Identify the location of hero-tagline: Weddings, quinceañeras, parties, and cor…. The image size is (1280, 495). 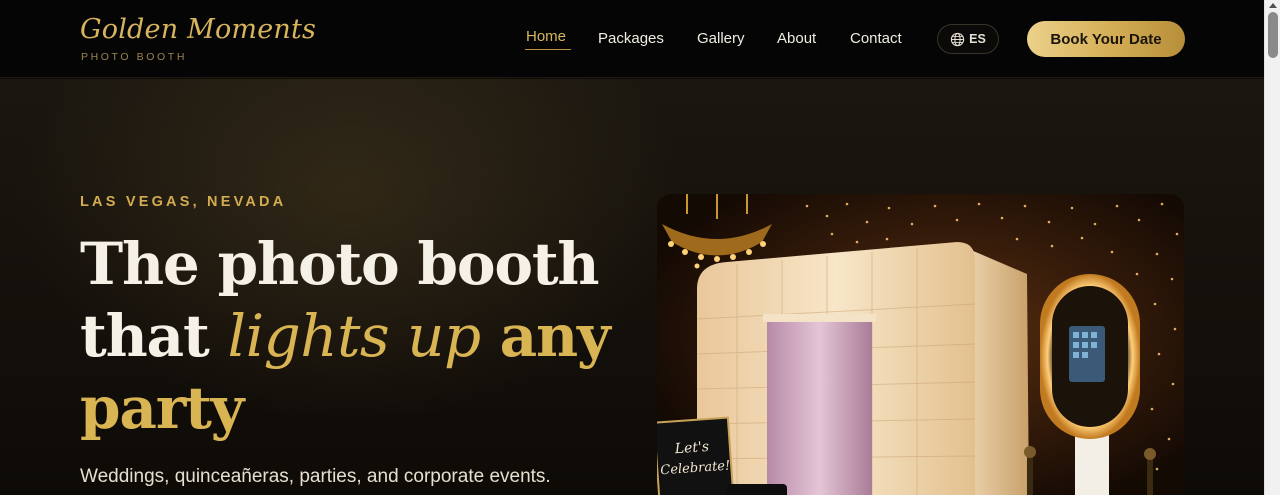
(315, 476).